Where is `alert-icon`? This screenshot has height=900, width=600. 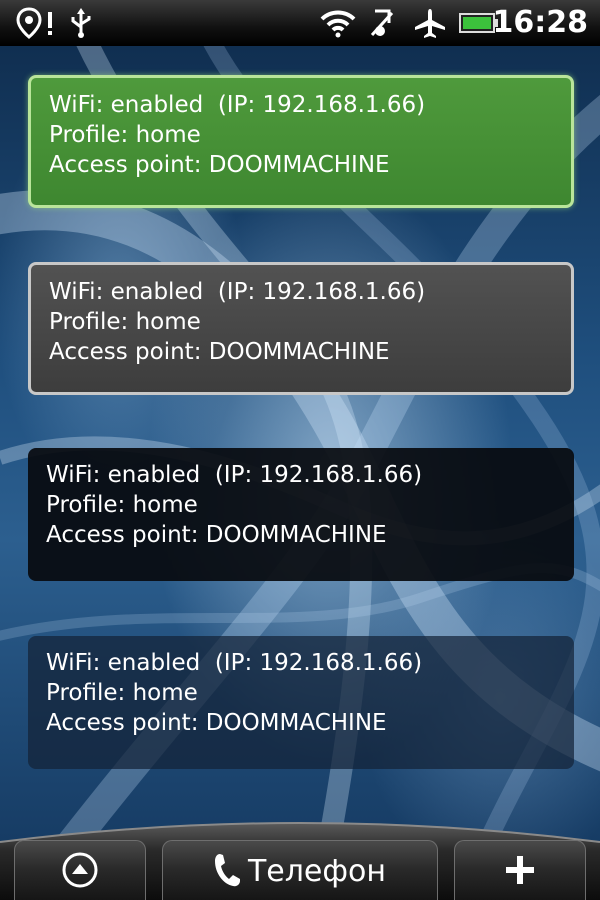
alert-icon is located at coordinates (50, 23).